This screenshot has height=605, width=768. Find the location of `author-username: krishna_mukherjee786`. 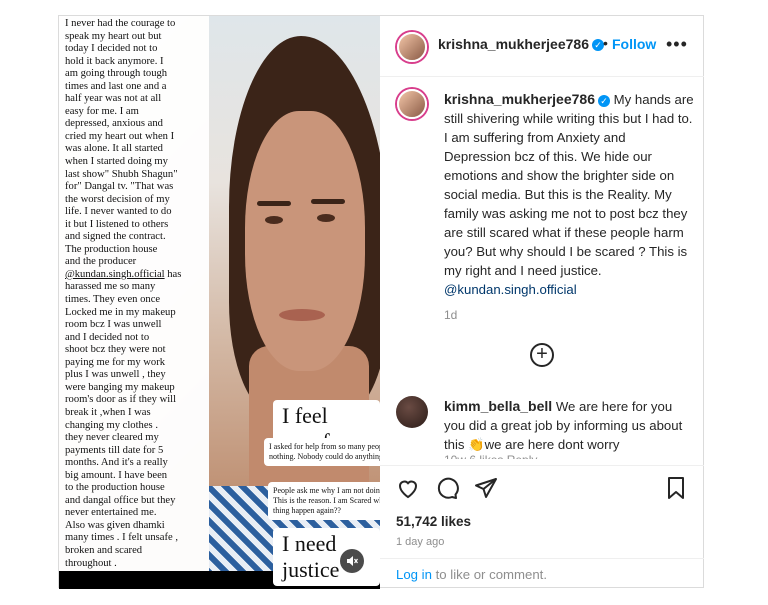

author-username: krishna_mukherjee786 is located at coordinates (513, 44).